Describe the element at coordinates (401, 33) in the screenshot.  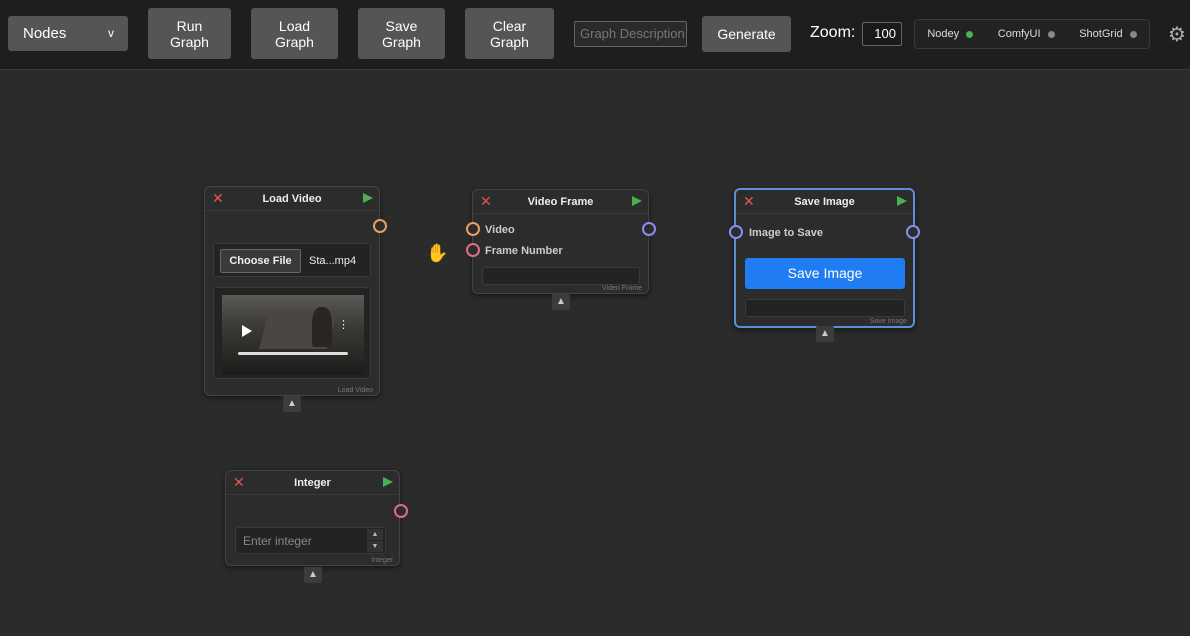
I see `save-graph-button: Save Graph` at that location.